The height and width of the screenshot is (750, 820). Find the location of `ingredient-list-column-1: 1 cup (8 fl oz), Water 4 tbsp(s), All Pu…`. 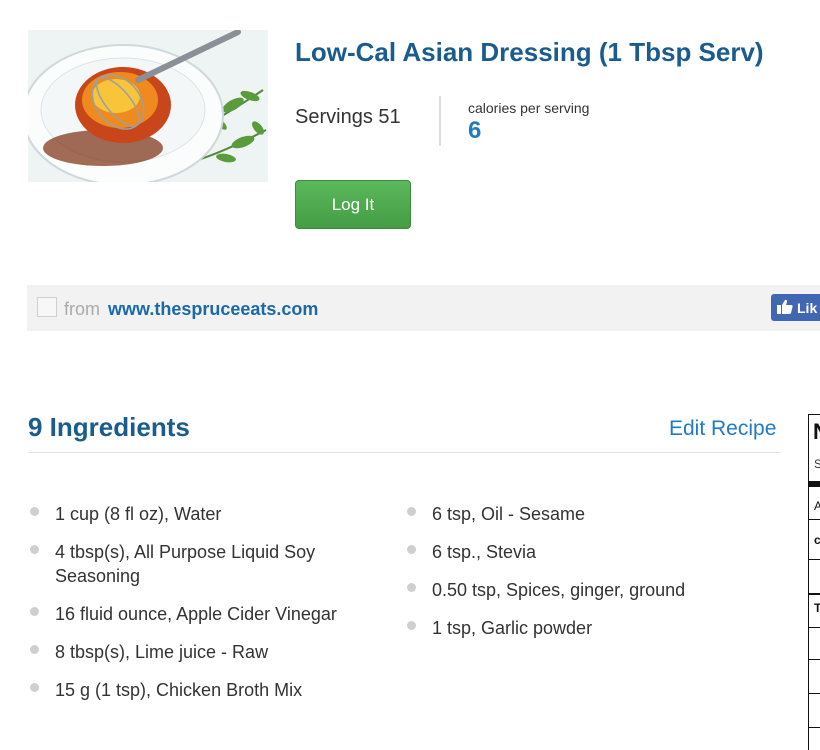

ingredient-list-column-1: 1 cup (8 fl oz), Water 4 tbsp(s), All Pu… is located at coordinates (202, 609).